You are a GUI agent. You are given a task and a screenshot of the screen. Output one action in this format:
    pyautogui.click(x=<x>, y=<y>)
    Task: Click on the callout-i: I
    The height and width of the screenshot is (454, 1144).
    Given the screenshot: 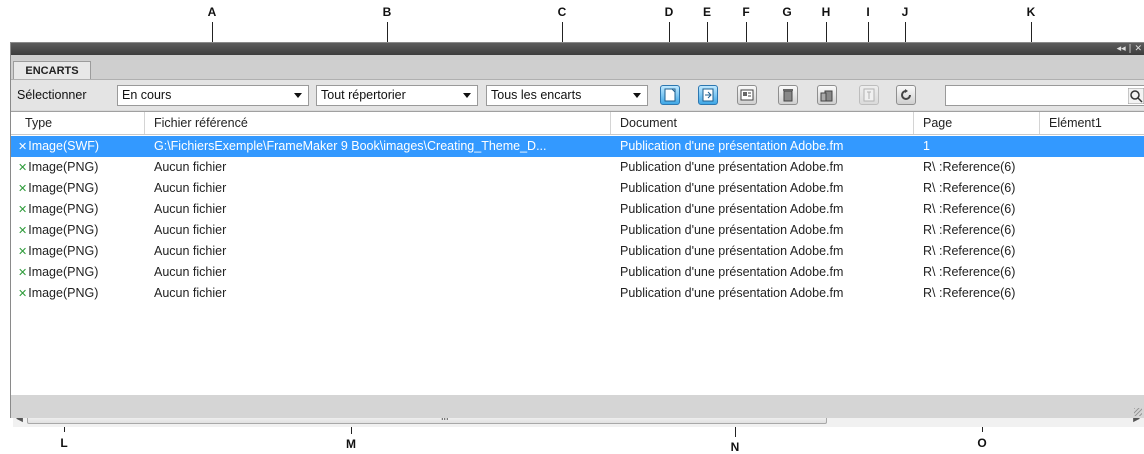 What is the action you would take?
    pyautogui.click(x=868, y=12)
    